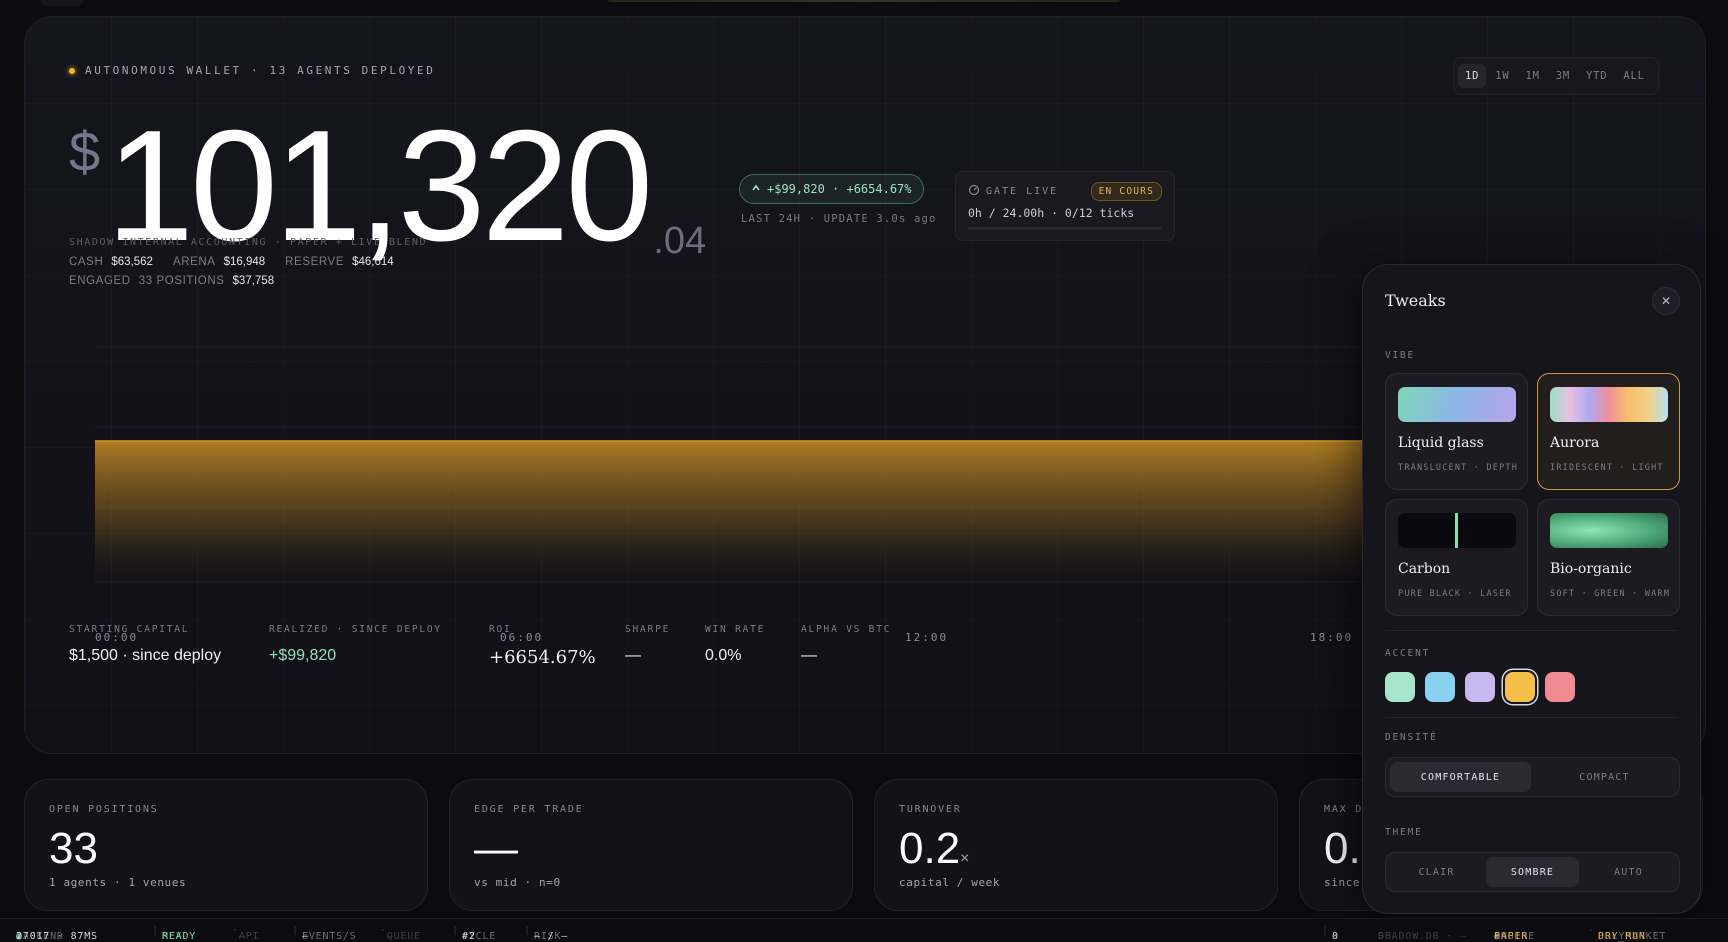 The width and height of the screenshot is (1728, 942). I want to click on tweaks-title: Tweaks, so click(1415, 300).